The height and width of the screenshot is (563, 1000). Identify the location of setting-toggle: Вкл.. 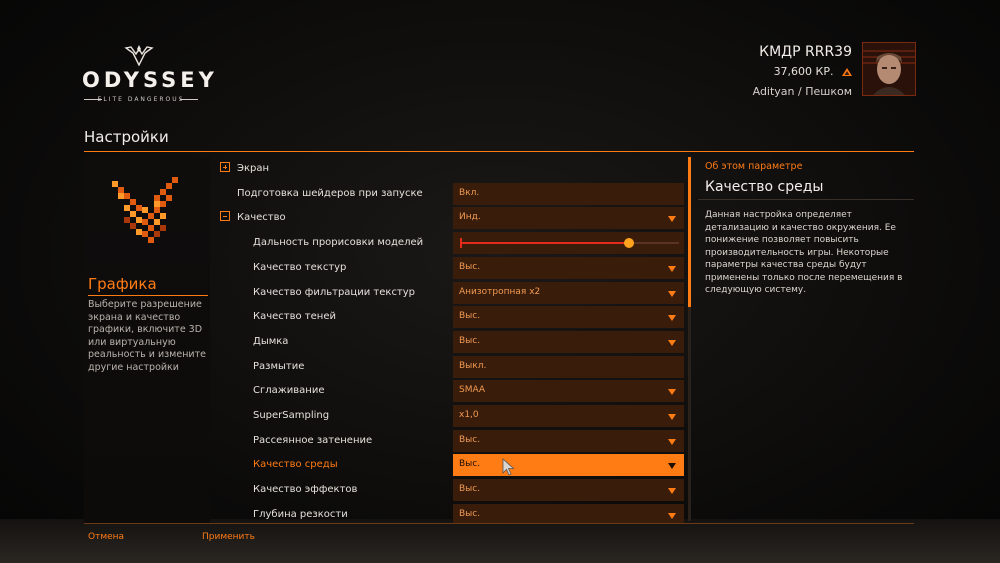
(568, 193).